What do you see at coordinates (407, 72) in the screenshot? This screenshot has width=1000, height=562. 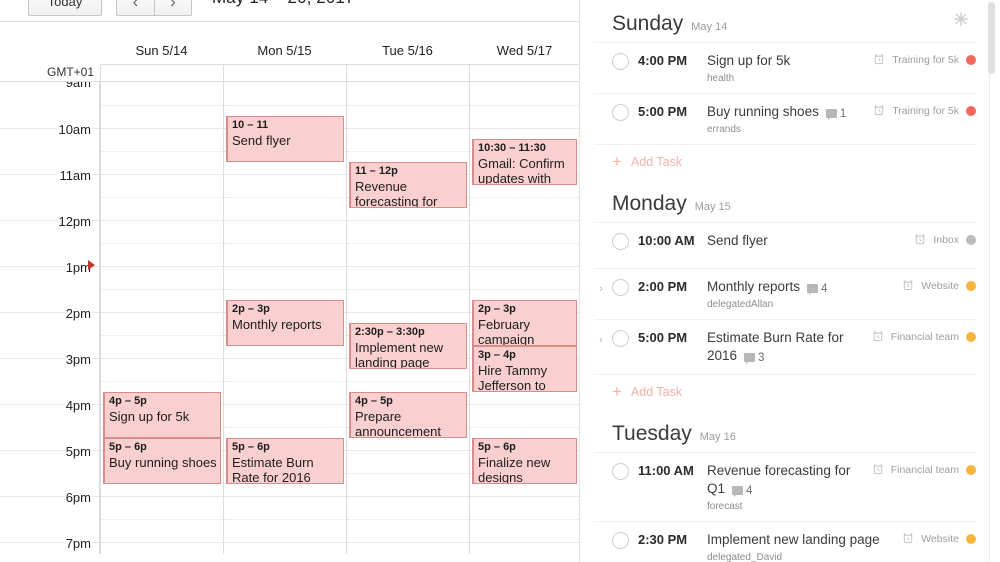 I see `all-day-cell-tue` at bounding box center [407, 72].